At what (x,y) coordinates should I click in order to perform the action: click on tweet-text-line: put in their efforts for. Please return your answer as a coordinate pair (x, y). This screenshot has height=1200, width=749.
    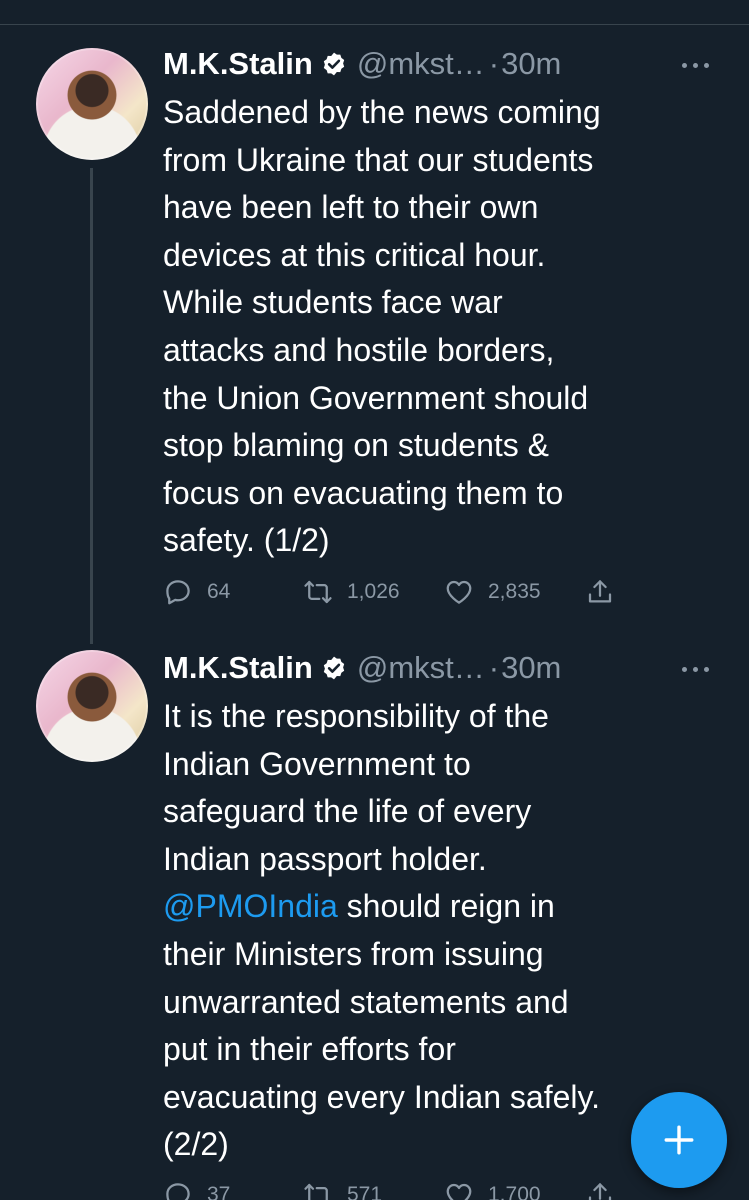
    Looking at the image, I should click on (309, 1049).